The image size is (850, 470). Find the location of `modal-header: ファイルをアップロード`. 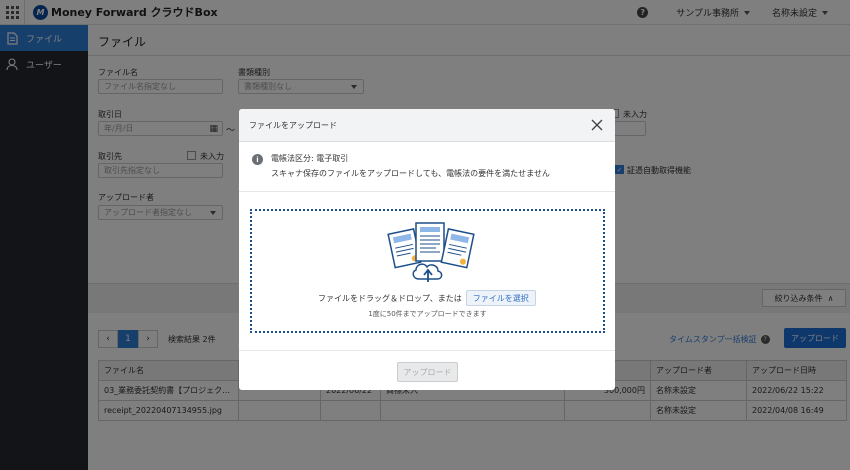

modal-header: ファイルをアップロード is located at coordinates (427, 125).